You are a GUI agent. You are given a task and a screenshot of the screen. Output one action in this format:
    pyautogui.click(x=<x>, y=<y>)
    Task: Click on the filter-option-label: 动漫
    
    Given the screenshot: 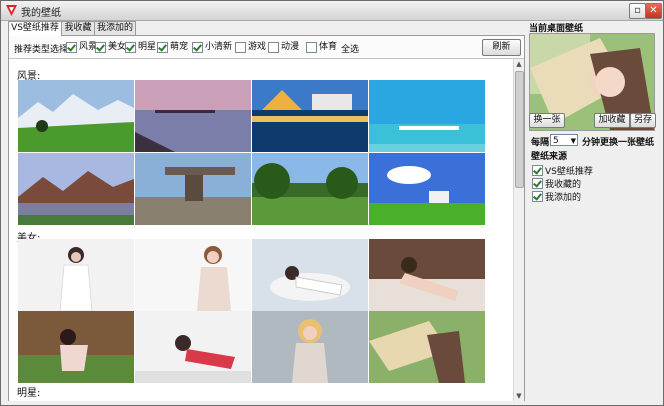 What is the action you would take?
    pyautogui.click(x=290, y=47)
    